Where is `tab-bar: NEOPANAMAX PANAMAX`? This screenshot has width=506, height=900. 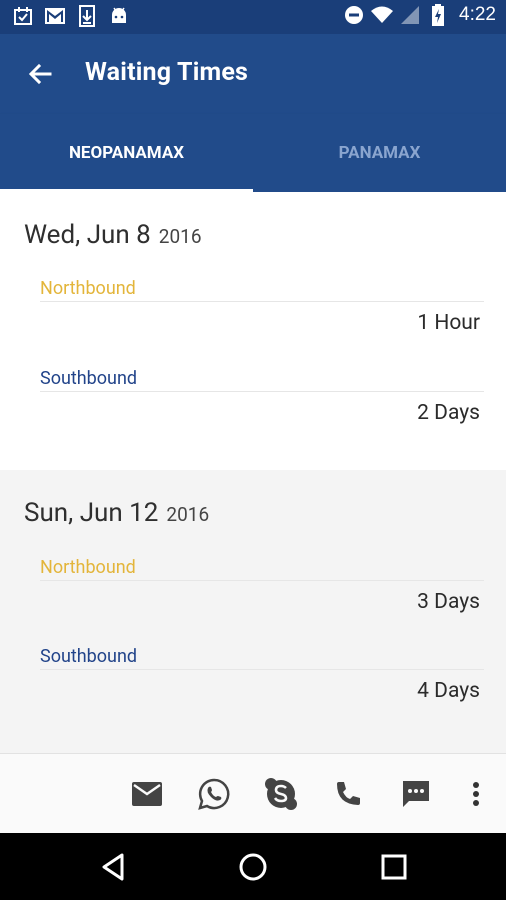
tab-bar: NEOPANAMAX PANAMAX is located at coordinates (253, 153).